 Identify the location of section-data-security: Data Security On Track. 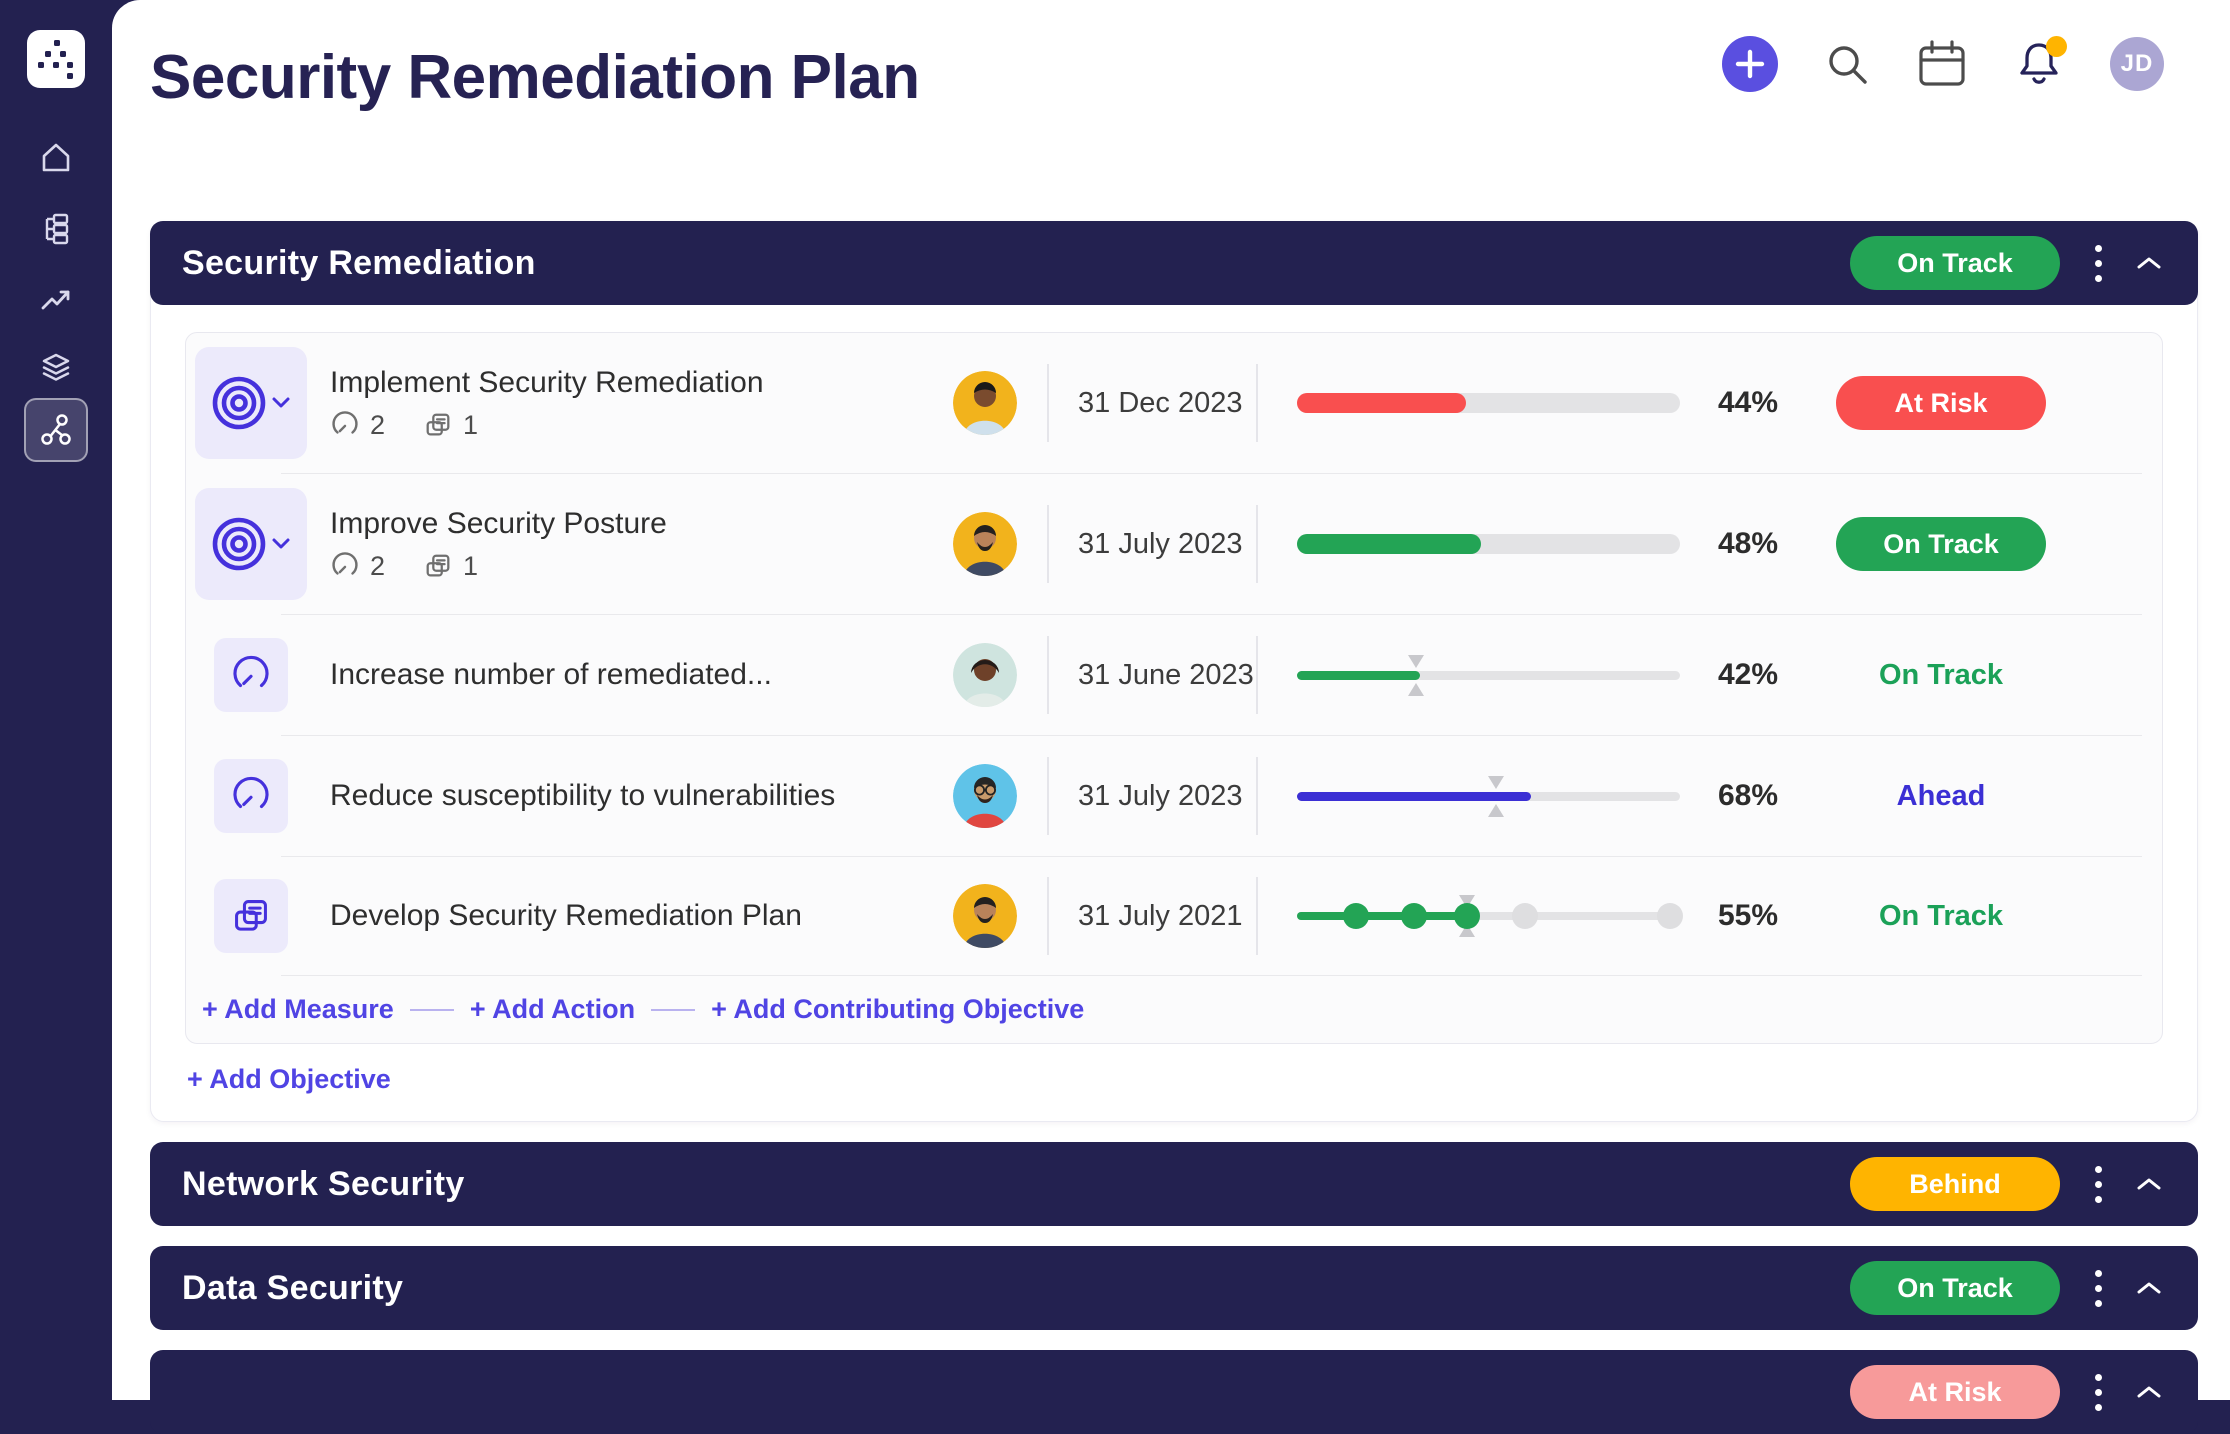
(1174, 1288).